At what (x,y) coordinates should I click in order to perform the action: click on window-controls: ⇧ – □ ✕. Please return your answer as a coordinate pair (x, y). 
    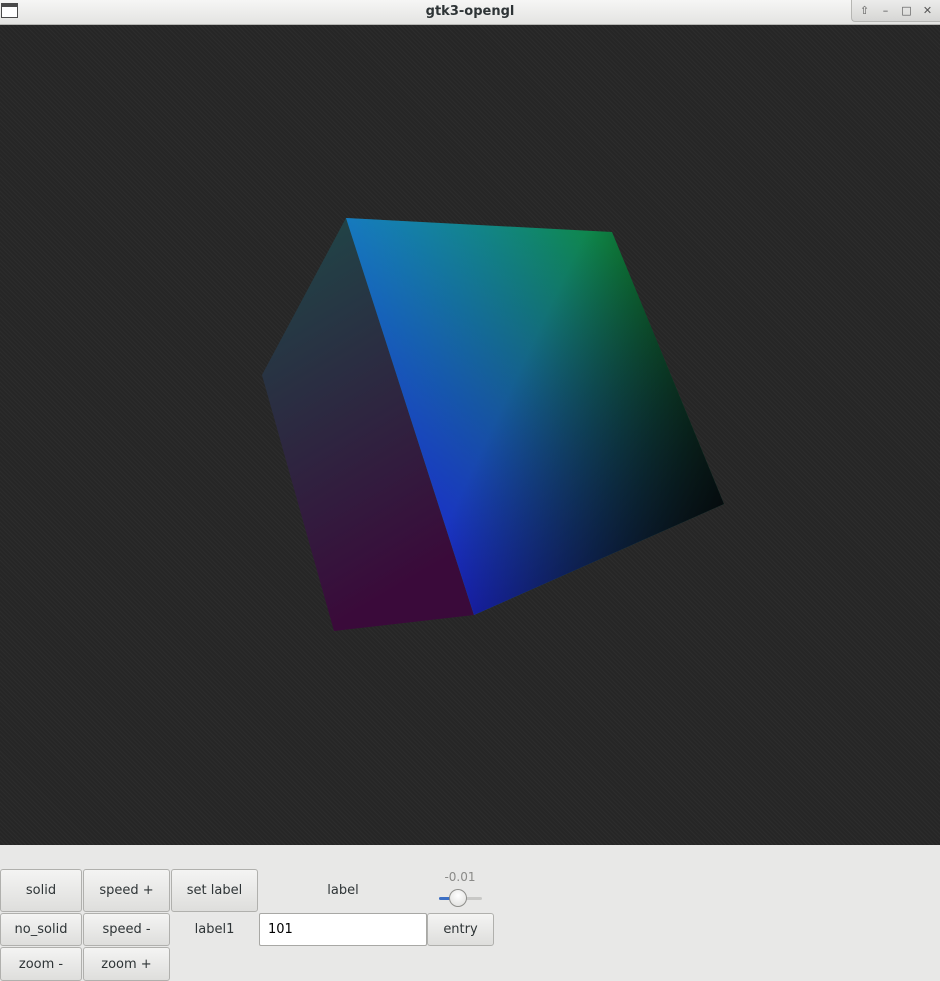
    Looking at the image, I should click on (895, 11).